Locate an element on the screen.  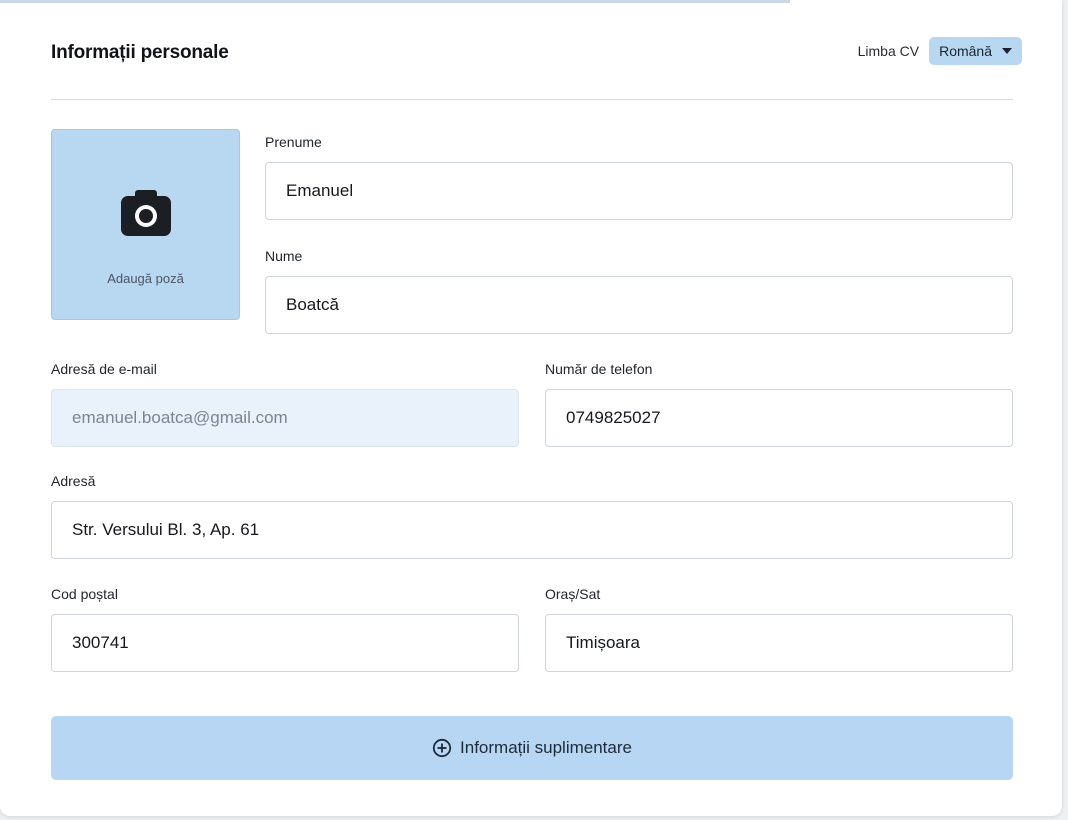
add-photo-button: Adaugă poză is located at coordinates (145, 224).